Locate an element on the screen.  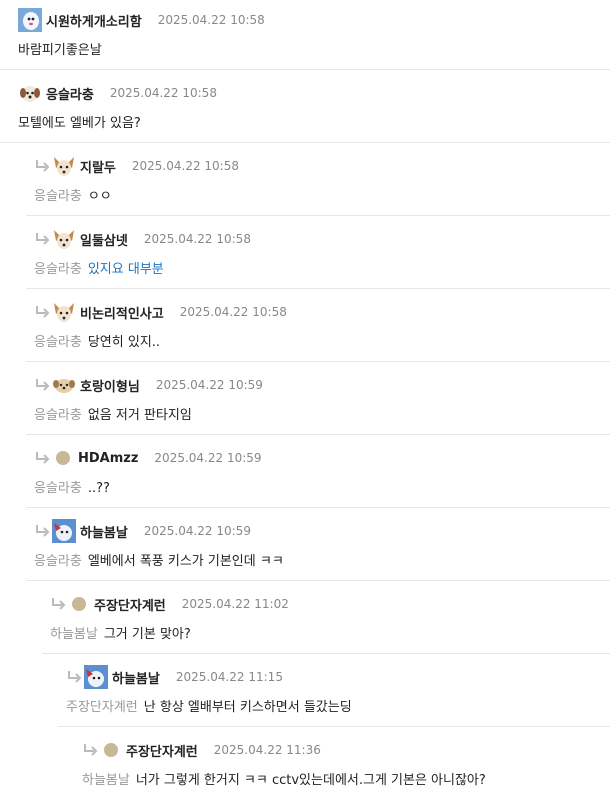
comment-body: 응슬라충 ㅇㅇ is located at coordinates (73, 194).